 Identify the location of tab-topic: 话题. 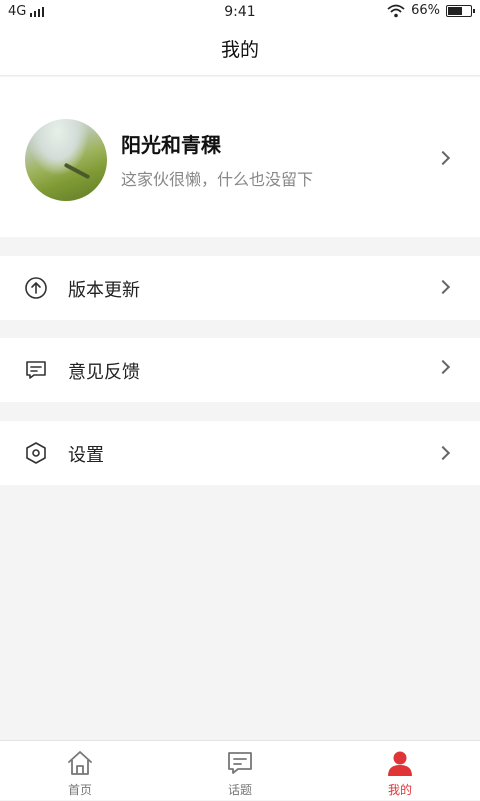
(240, 771).